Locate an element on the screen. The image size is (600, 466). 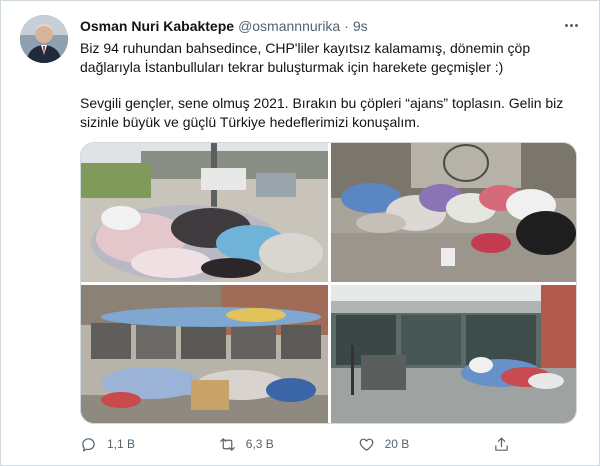
retweet-icon is located at coordinates (227, 444).